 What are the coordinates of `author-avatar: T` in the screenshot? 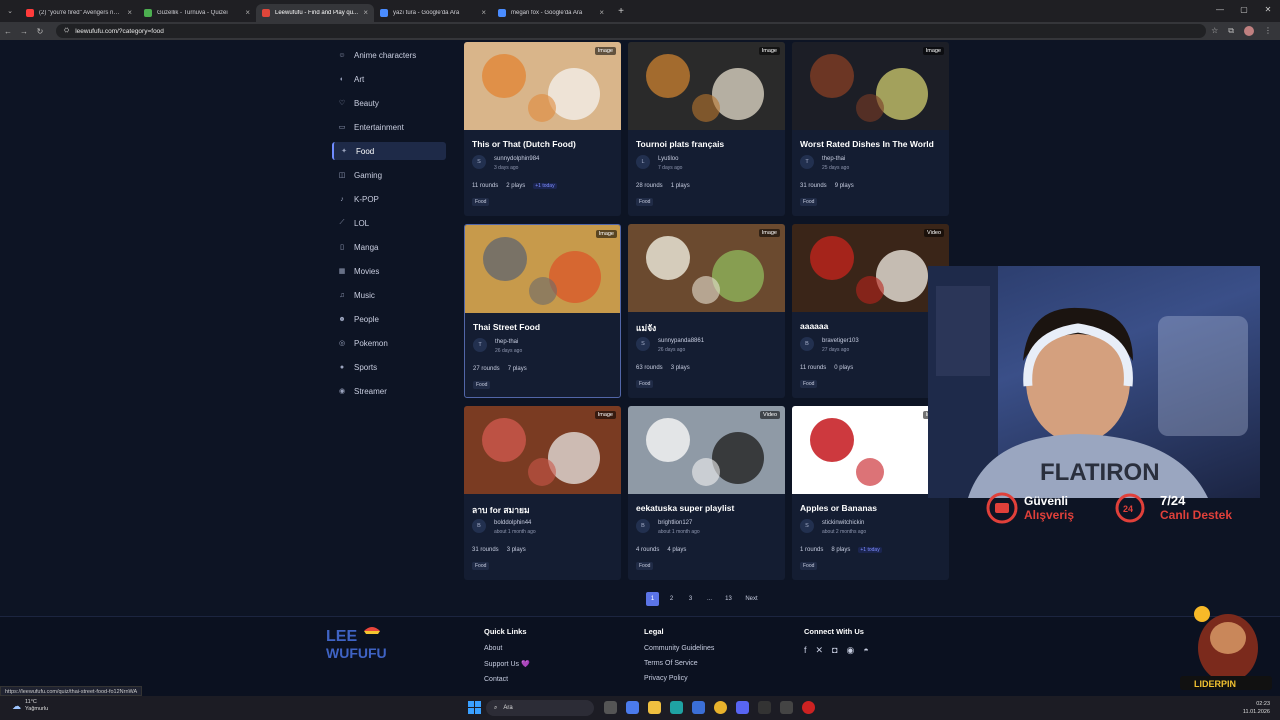 It's located at (480, 345).